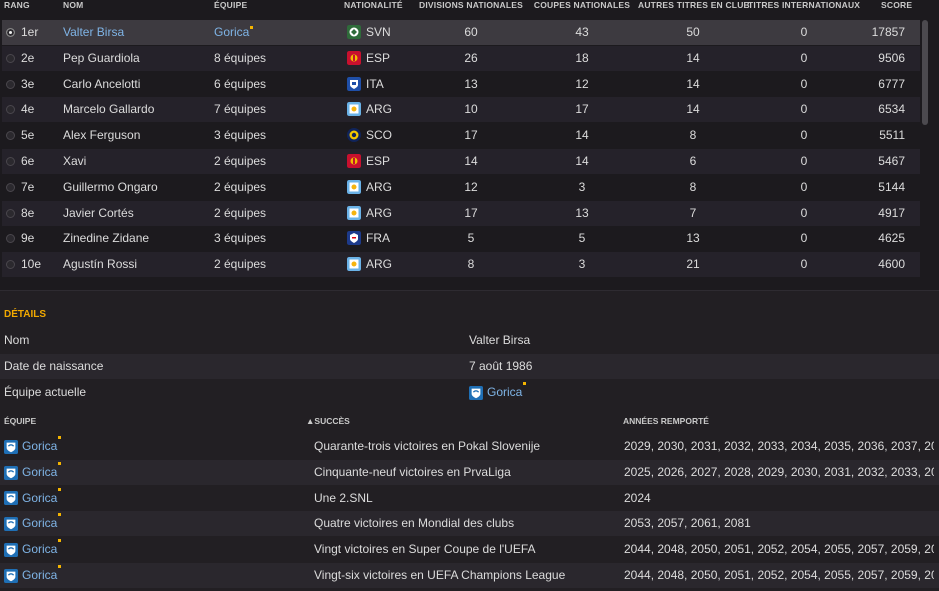  Describe the element at coordinates (693, 135) in the screenshot. I see `other-titles-cell: 8` at that location.